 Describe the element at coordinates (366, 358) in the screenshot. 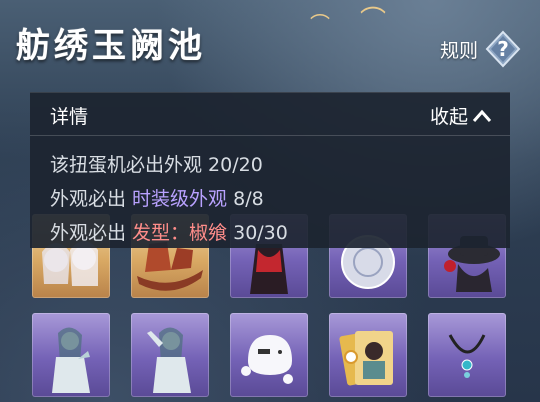

I see `photo-card-icon` at that location.